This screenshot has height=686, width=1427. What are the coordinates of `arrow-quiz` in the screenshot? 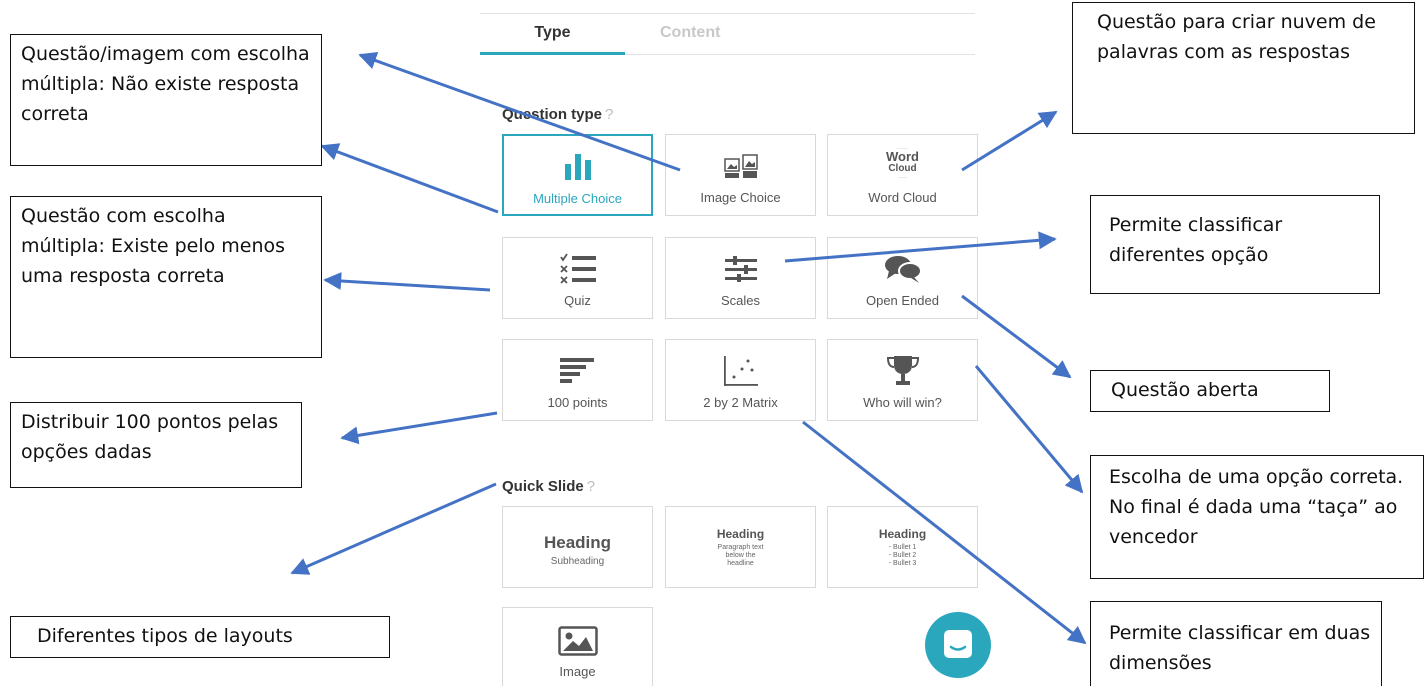 It's located at (407, 281).